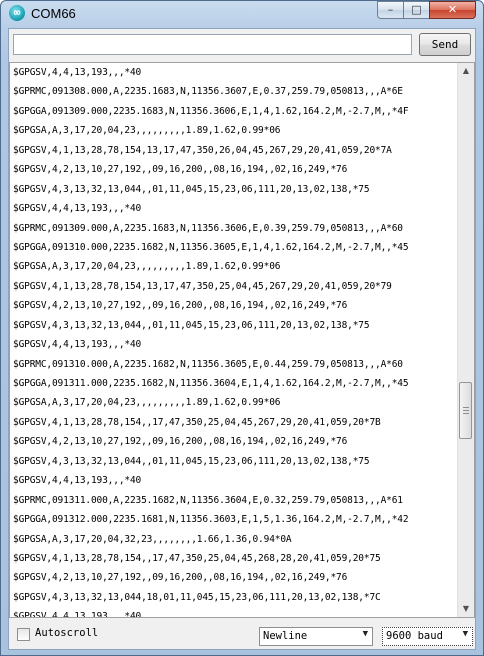 The image size is (484, 656). Describe the element at coordinates (23, 634) in the screenshot. I see `autoscroll-checkbox` at that location.